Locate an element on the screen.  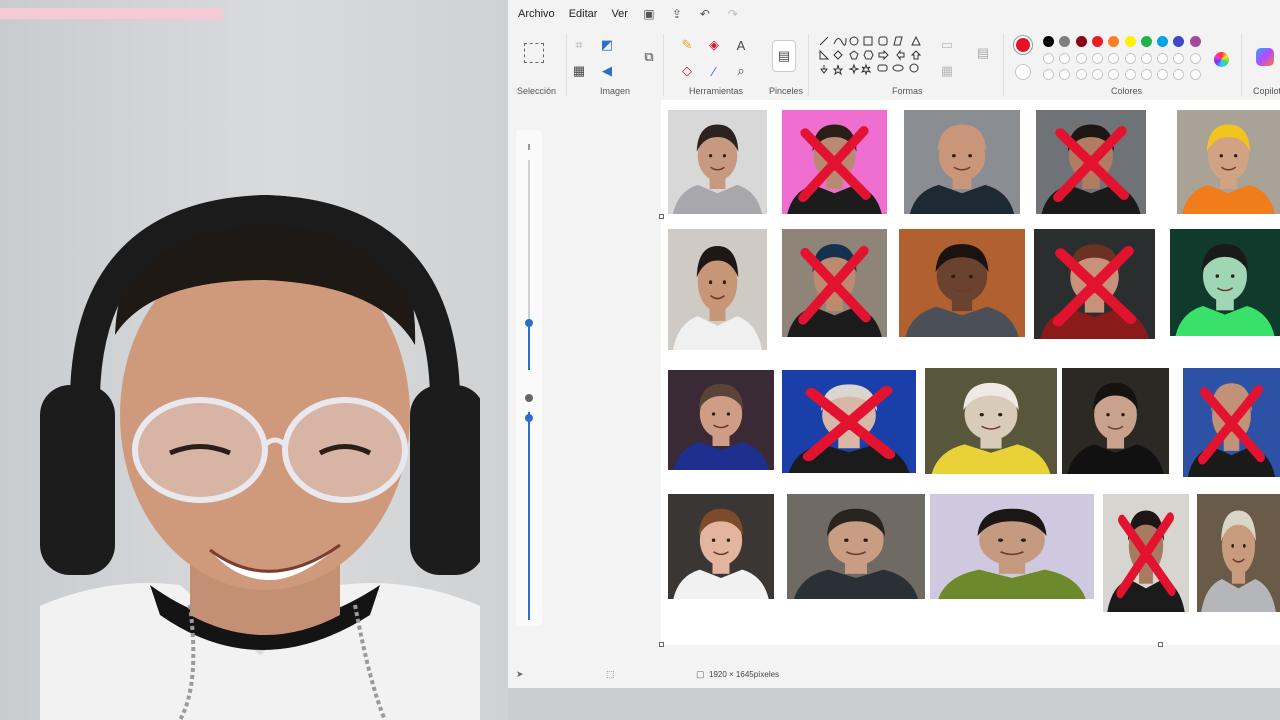
menu-file: Archivo is located at coordinates (536, 14).